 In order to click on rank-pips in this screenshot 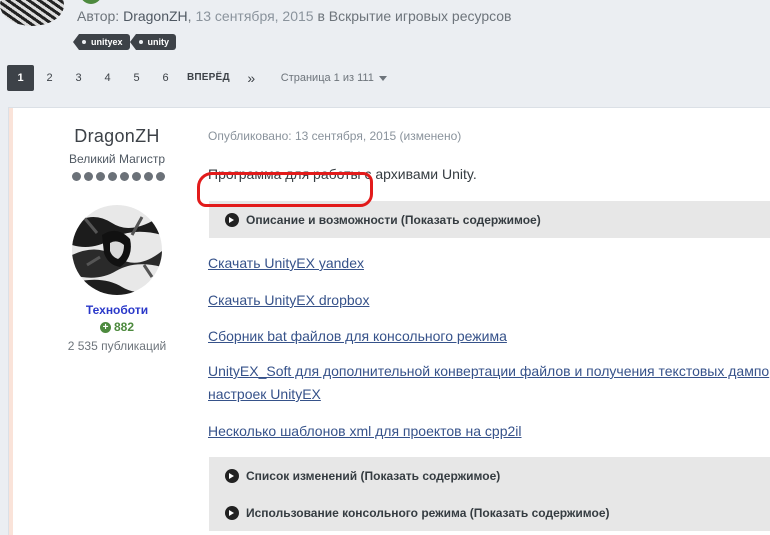, I will do `click(118, 176)`.